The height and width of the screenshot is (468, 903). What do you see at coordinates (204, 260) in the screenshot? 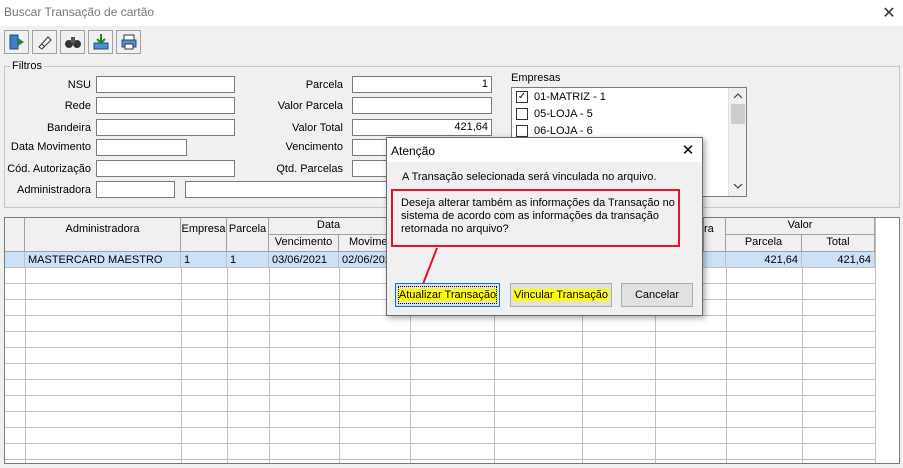
I see `table-cell-empresa: 1` at bounding box center [204, 260].